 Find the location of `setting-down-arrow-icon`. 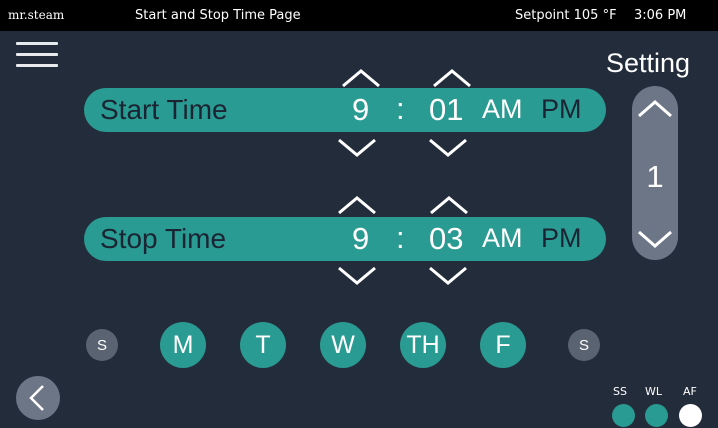

setting-down-arrow-icon is located at coordinates (655, 240).